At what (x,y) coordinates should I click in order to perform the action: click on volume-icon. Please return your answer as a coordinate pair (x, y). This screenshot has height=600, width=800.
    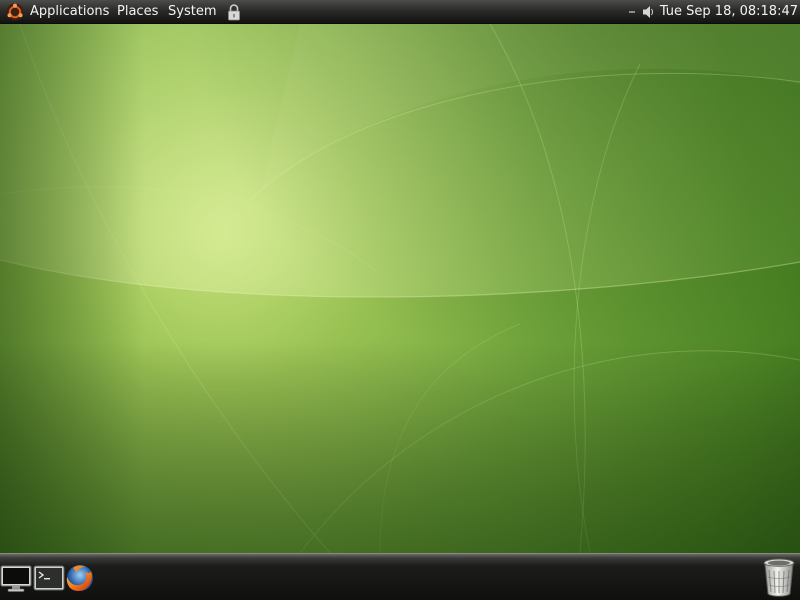
    Looking at the image, I should click on (648, 12).